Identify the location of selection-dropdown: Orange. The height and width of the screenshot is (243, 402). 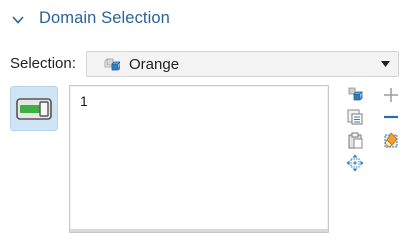
(242, 64).